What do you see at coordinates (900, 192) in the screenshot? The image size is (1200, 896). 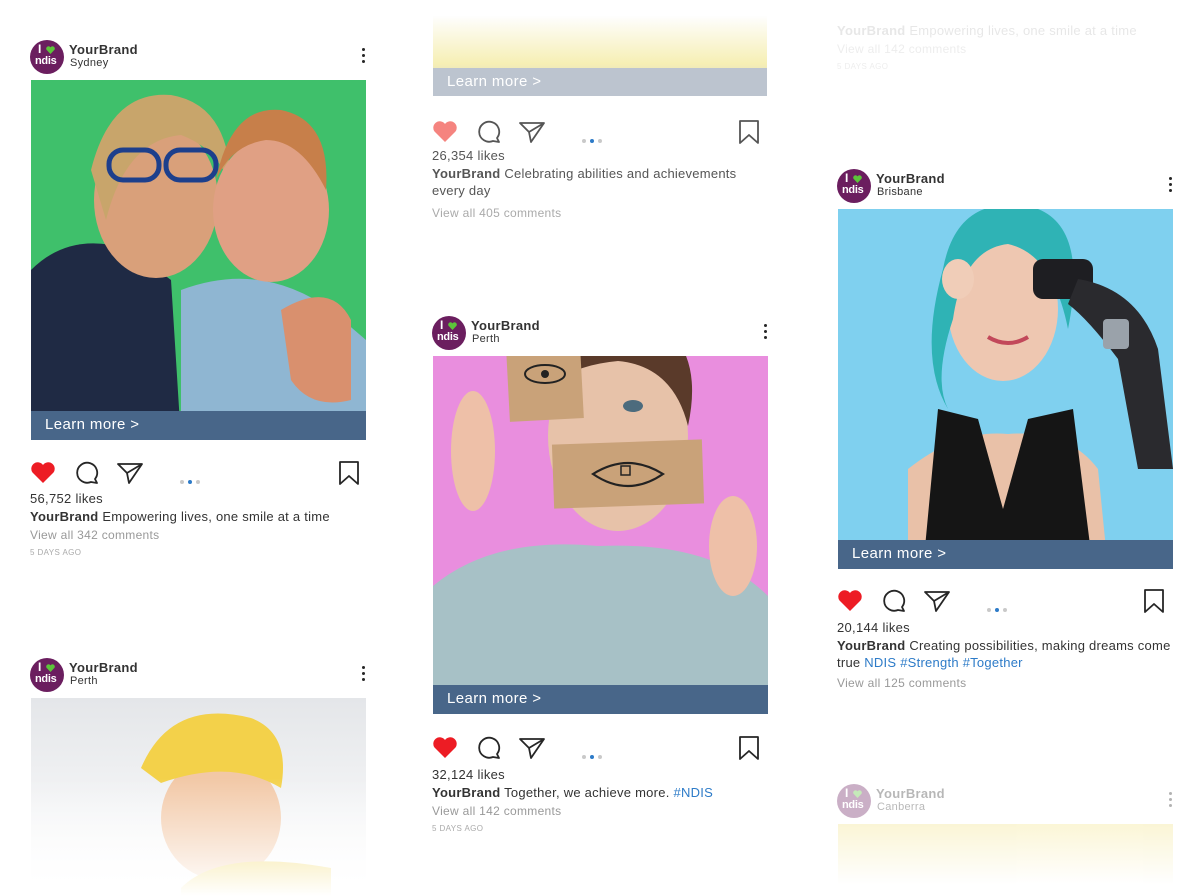 I see `post-location: Brisbane` at bounding box center [900, 192].